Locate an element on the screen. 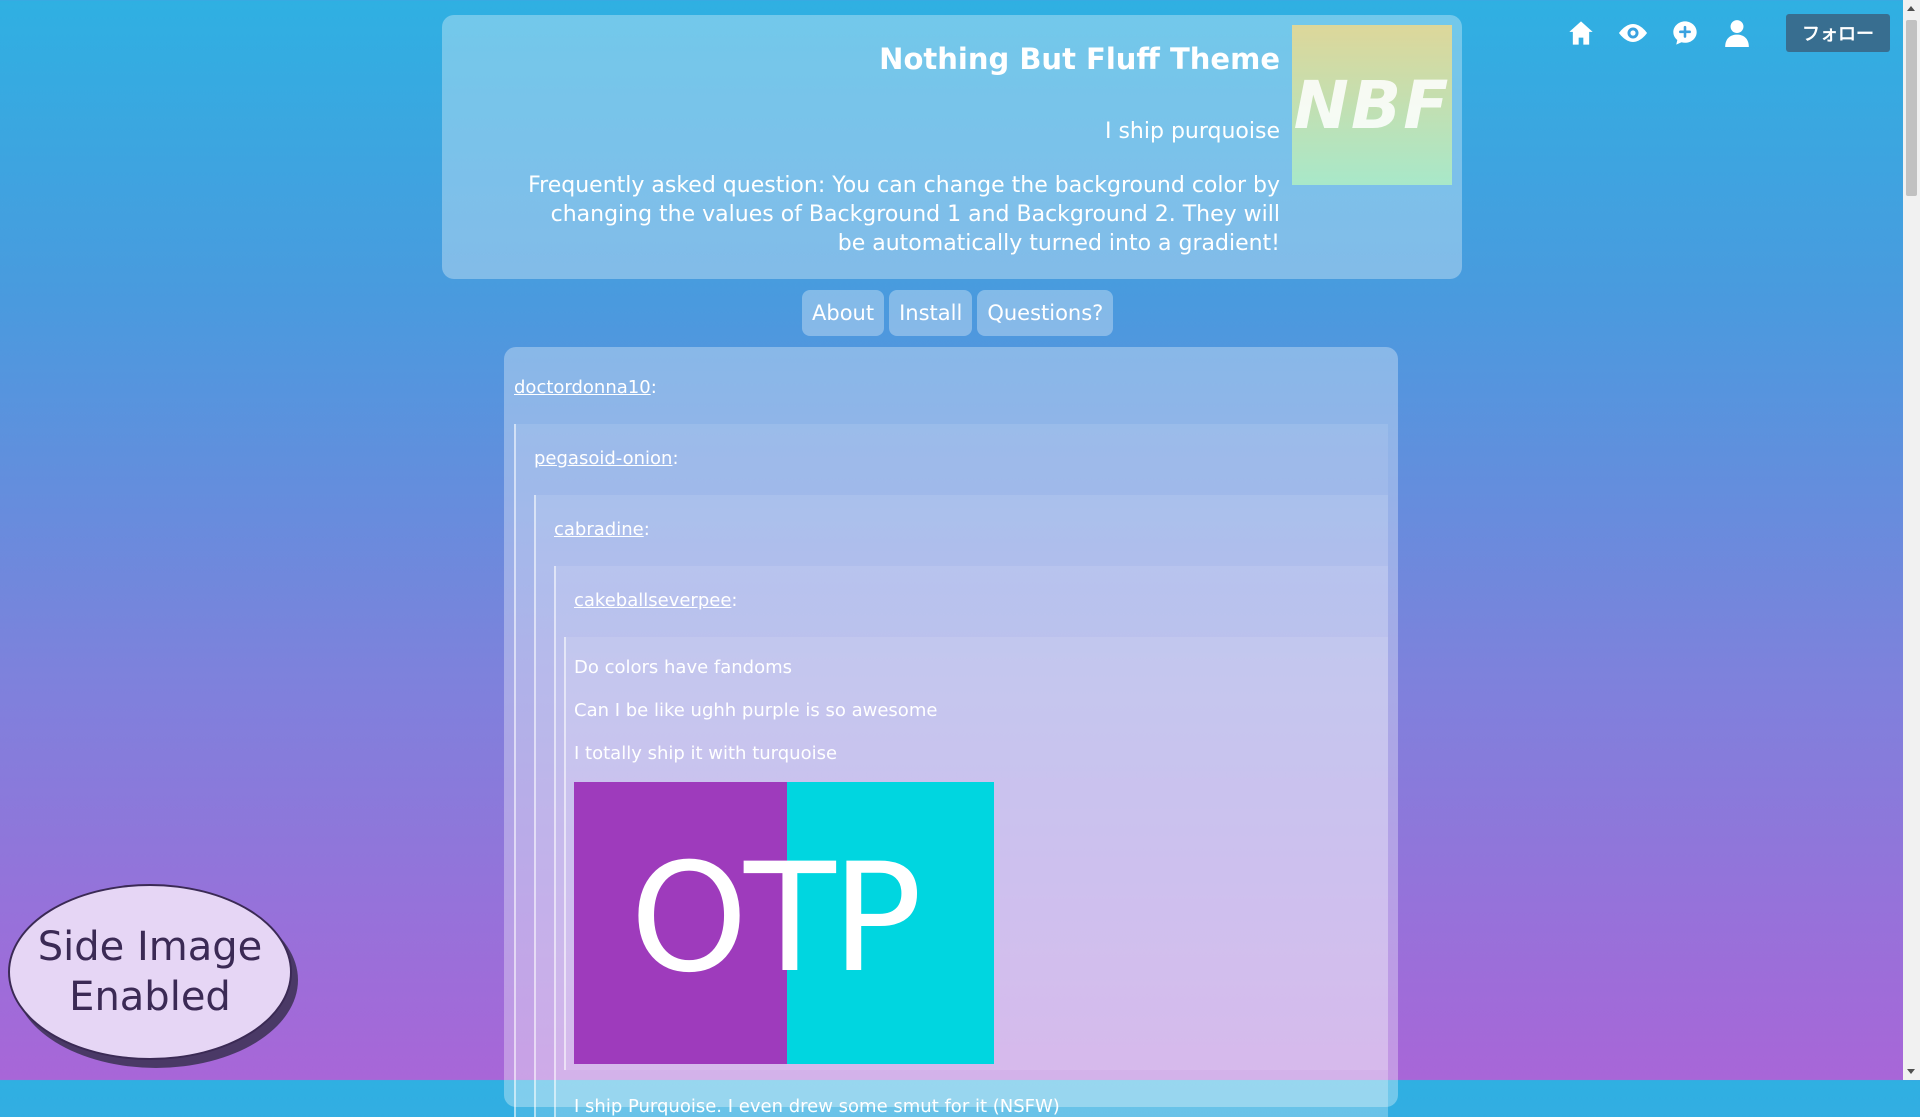 The width and height of the screenshot is (1920, 1117). home-icon is located at coordinates (1581, 33).